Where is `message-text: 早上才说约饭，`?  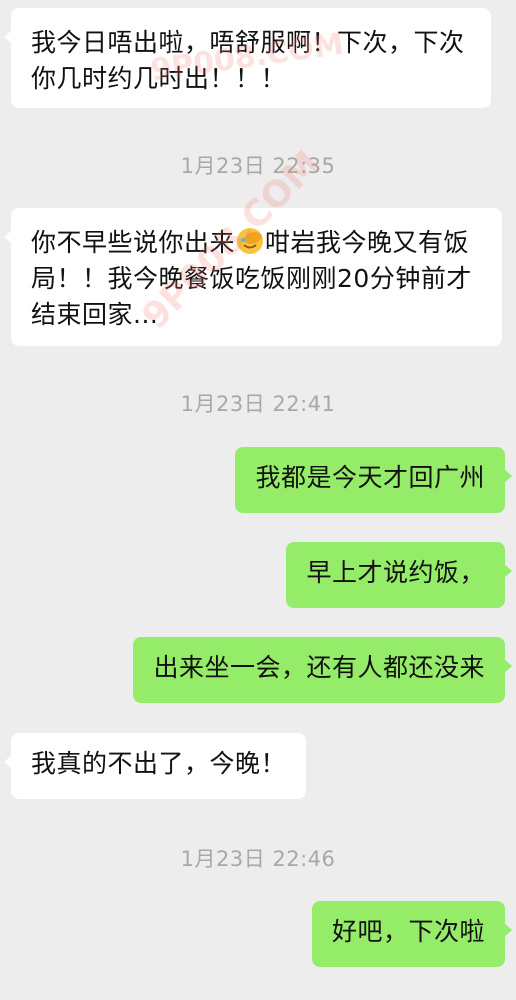 message-text: 早上才说约饭， is located at coordinates (395, 572).